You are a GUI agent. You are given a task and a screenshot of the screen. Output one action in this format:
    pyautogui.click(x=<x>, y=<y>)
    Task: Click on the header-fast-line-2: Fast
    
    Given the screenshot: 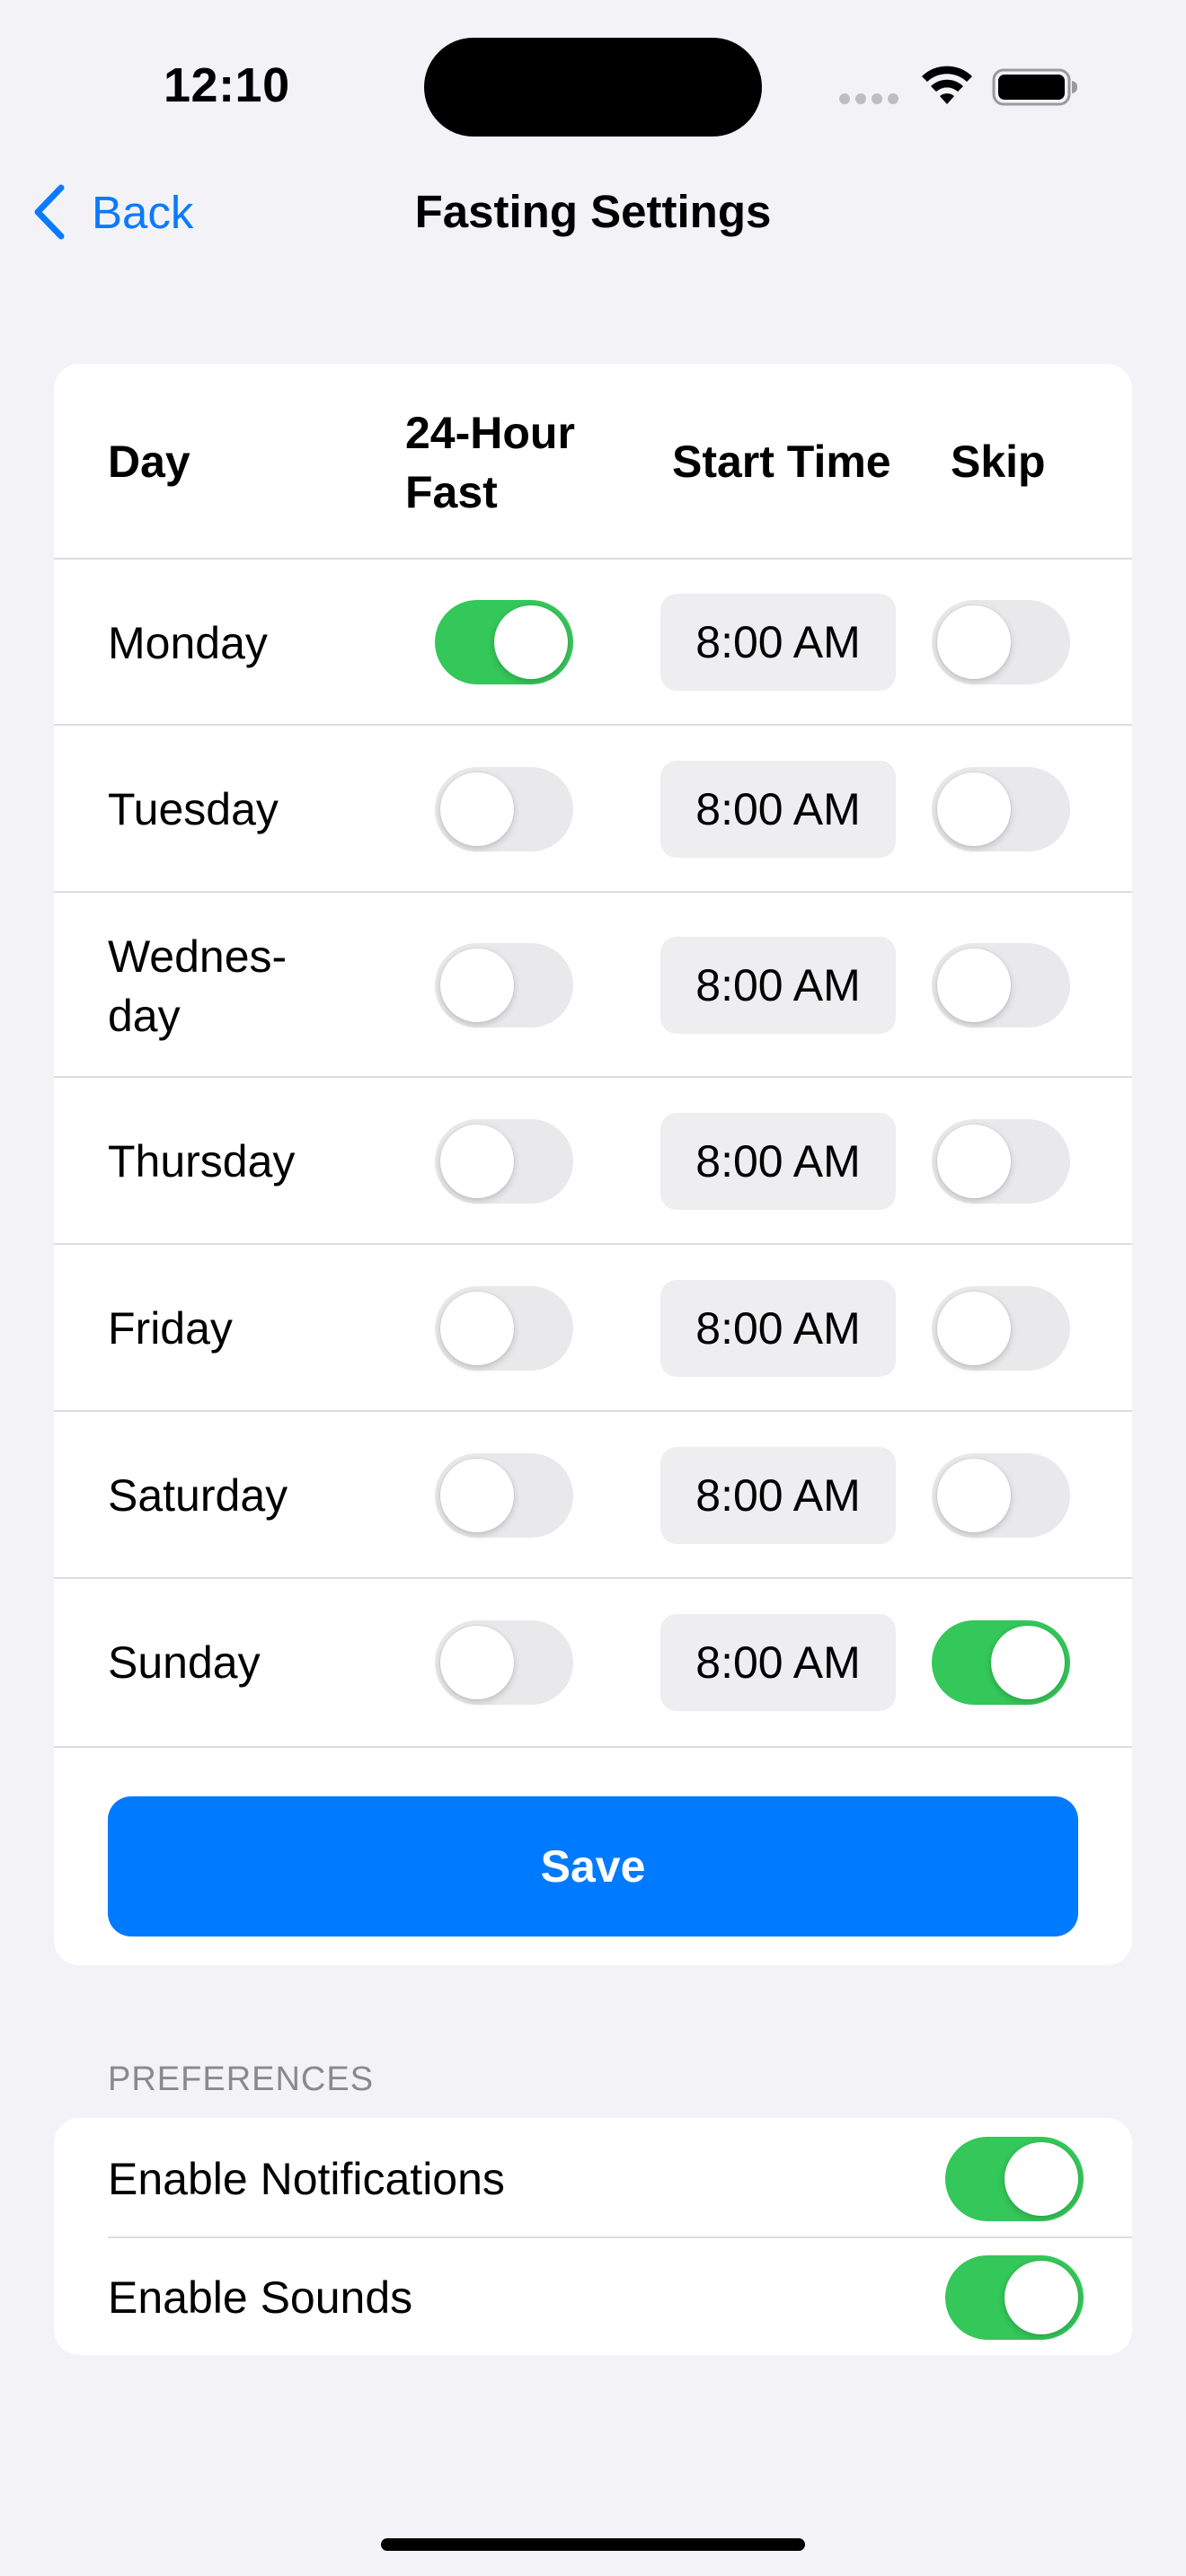 What is the action you would take?
    pyautogui.click(x=451, y=492)
    